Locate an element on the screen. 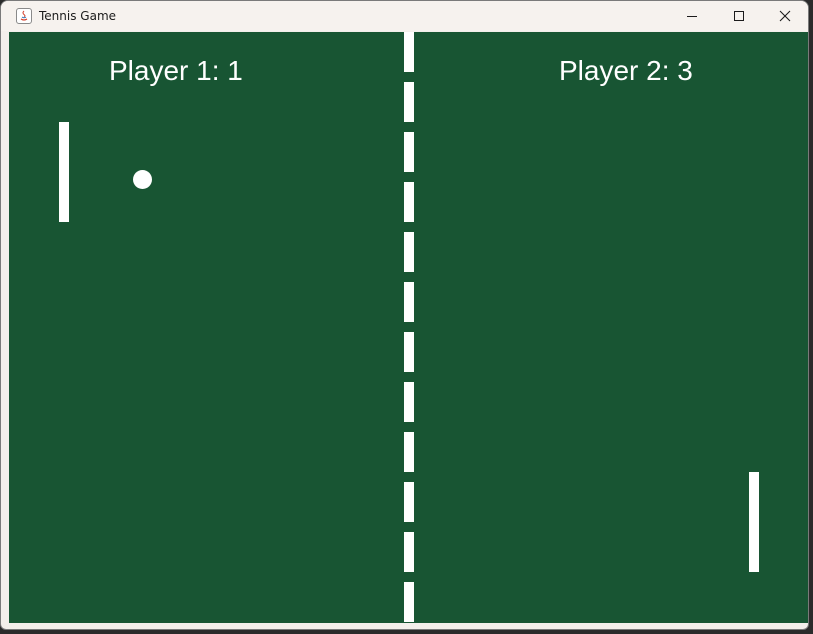 The width and height of the screenshot is (813, 634). minimize-button is located at coordinates (692, 16).